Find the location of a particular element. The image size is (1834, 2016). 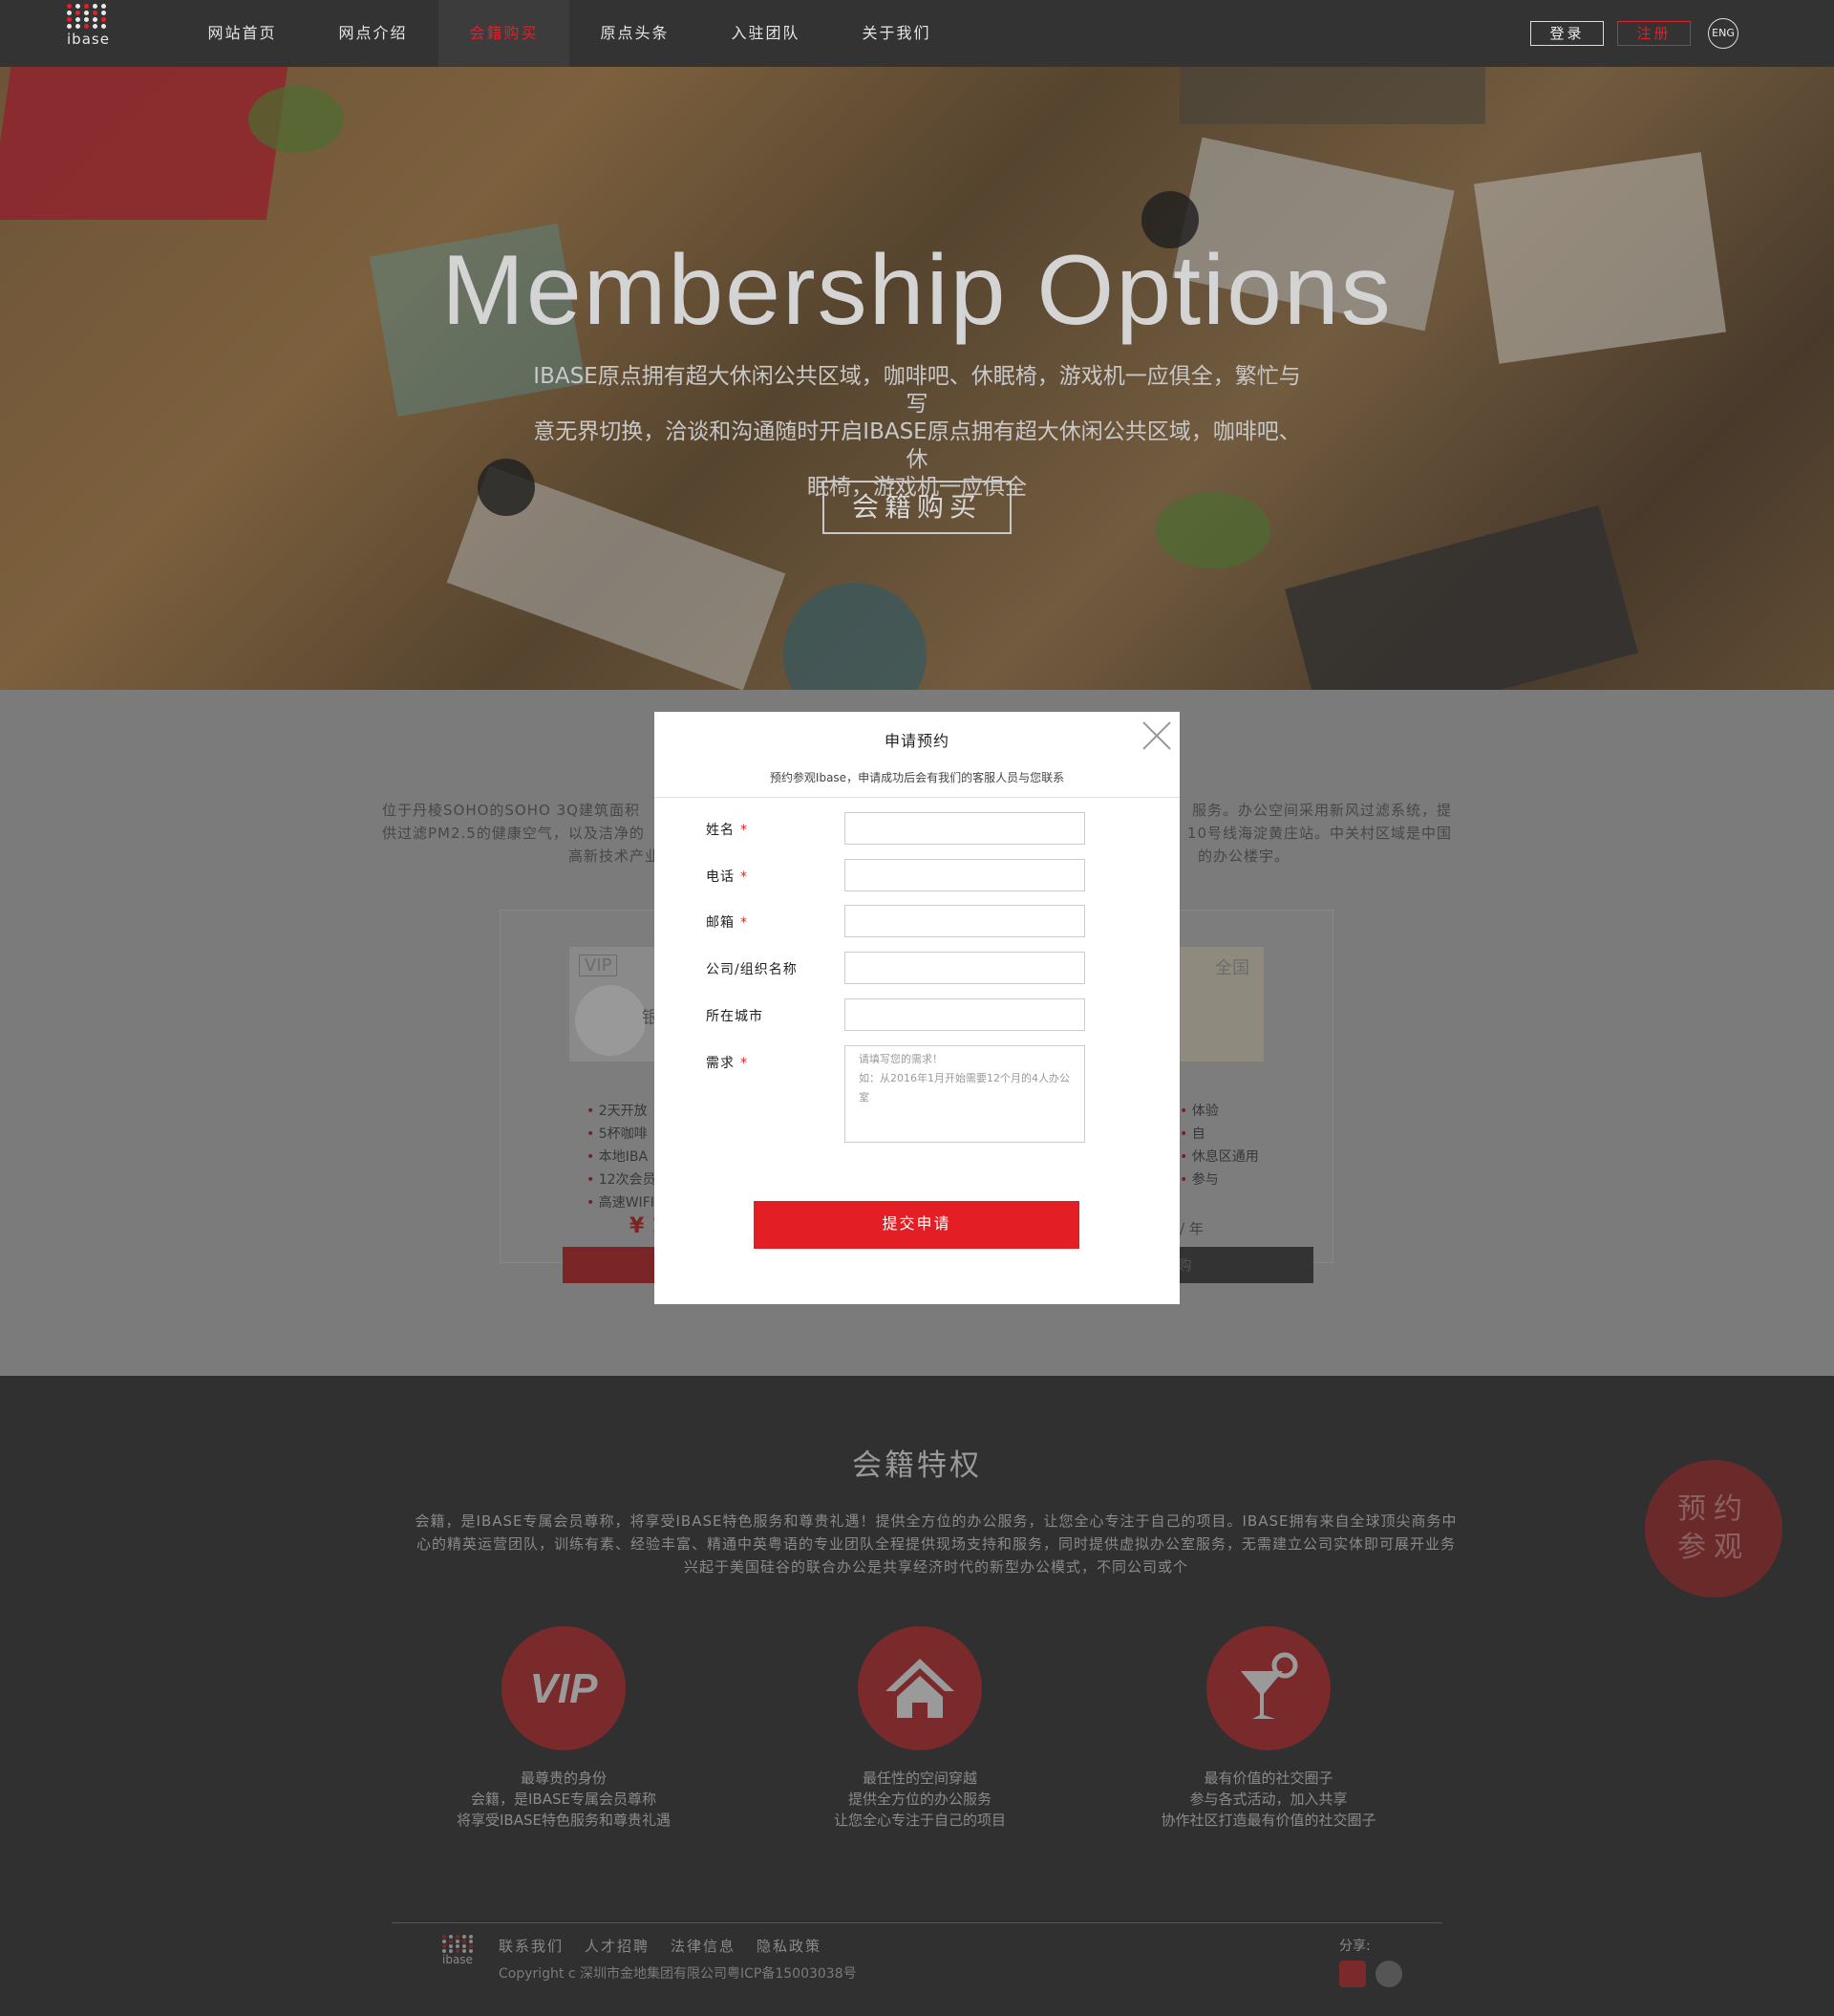

wechat-icon is located at coordinates (1389, 1974).